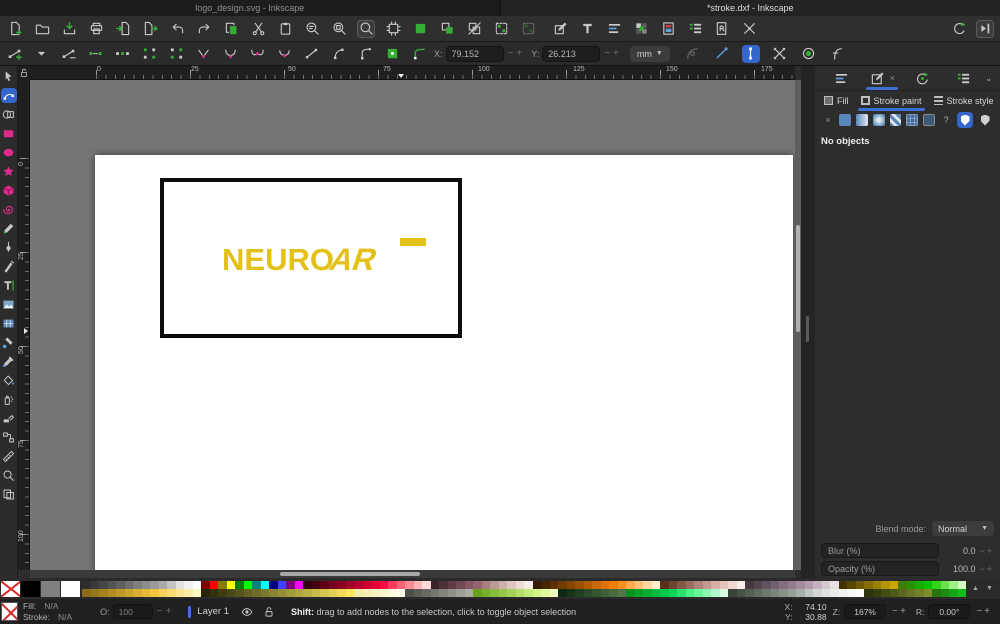 Image resolution: width=1000 pixels, height=624 pixels. I want to click on fill-rule-evenodd-button, so click(985, 120).